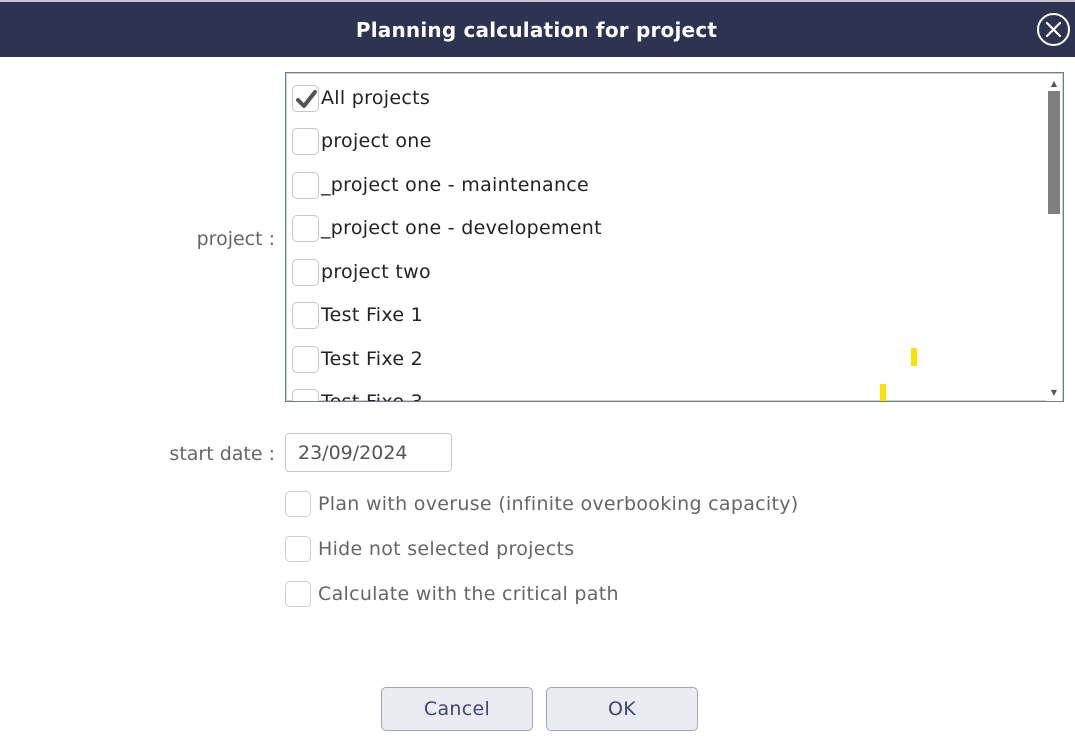  Describe the element at coordinates (298, 594) in the screenshot. I see `critical-path-checkbox` at that location.